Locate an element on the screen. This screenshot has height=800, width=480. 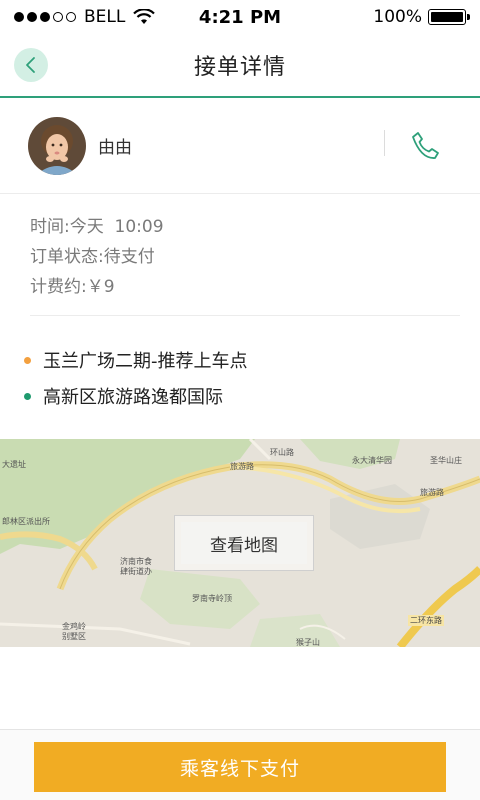
map-label: 郎林区派出所 is located at coordinates (26, 521).